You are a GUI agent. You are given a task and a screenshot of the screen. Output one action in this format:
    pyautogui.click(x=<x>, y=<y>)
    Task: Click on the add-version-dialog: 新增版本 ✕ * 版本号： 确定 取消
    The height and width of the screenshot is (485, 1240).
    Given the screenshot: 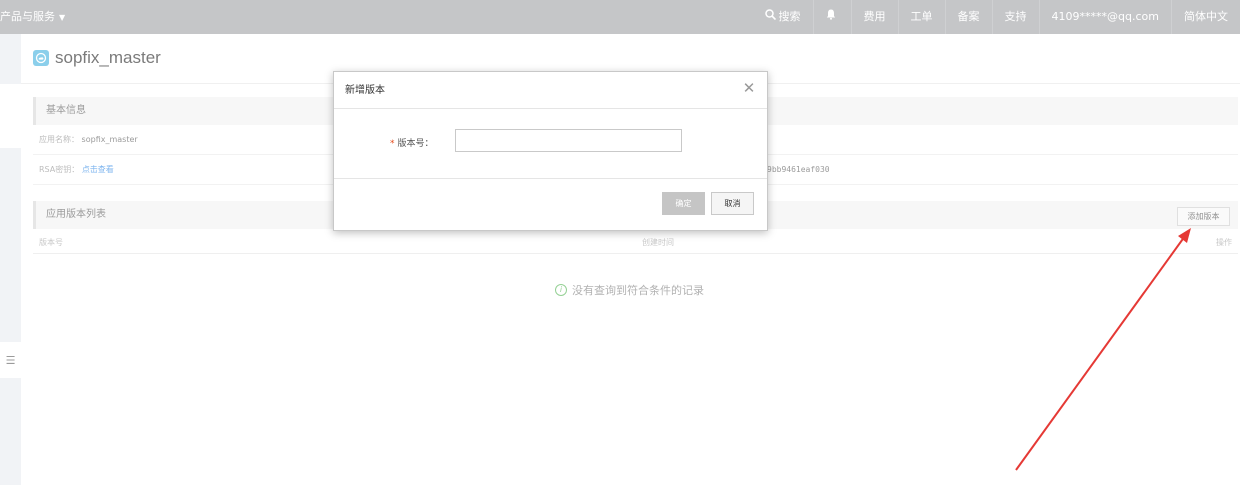 What is the action you would take?
    pyautogui.click(x=550, y=151)
    